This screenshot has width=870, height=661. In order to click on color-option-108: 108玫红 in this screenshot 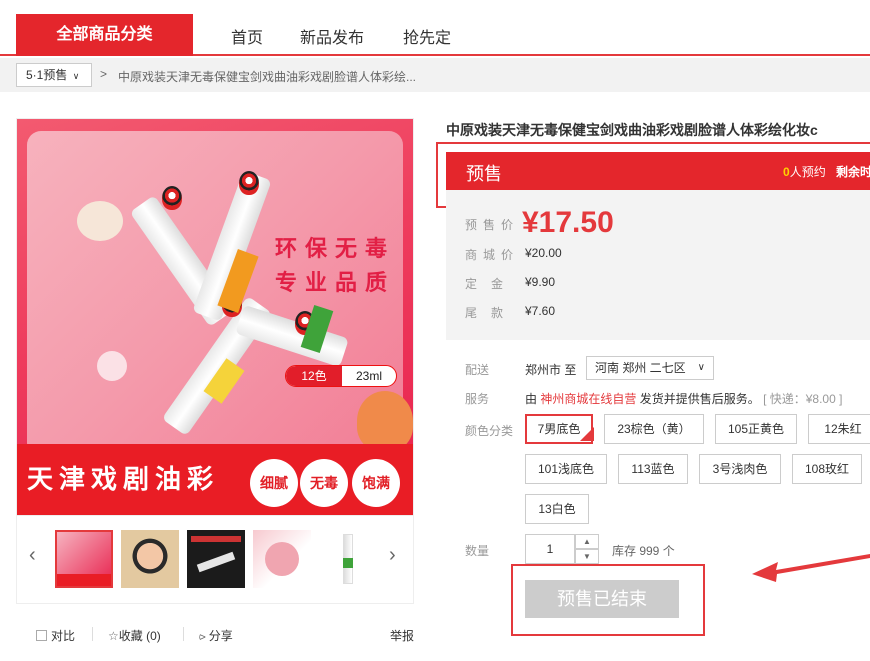, I will do `click(827, 469)`.